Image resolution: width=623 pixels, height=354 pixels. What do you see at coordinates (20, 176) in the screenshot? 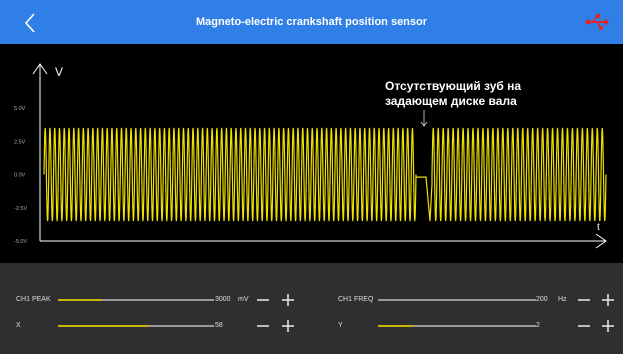
I see `y-tick-label: 0.0V` at bounding box center [20, 176].